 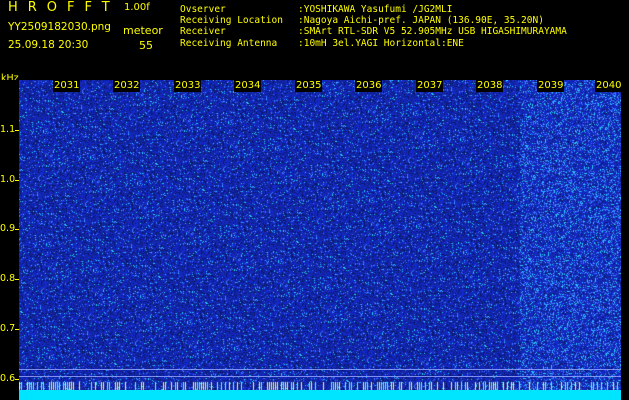 What do you see at coordinates (551, 86) in the screenshot?
I see `time-label: 2039` at bounding box center [551, 86].